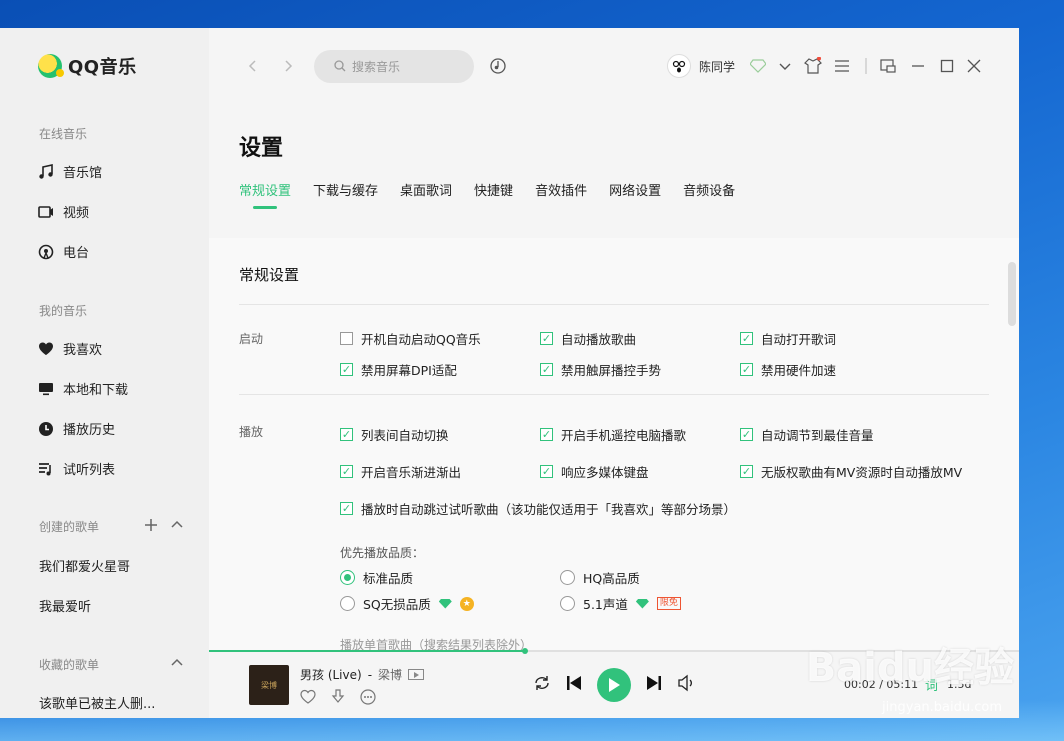 Image resolution: width=1064 pixels, height=741 pixels. Describe the element at coordinates (407, 603) in the screenshot. I see `quality-sq: SQ无损品质 ★` at that location.